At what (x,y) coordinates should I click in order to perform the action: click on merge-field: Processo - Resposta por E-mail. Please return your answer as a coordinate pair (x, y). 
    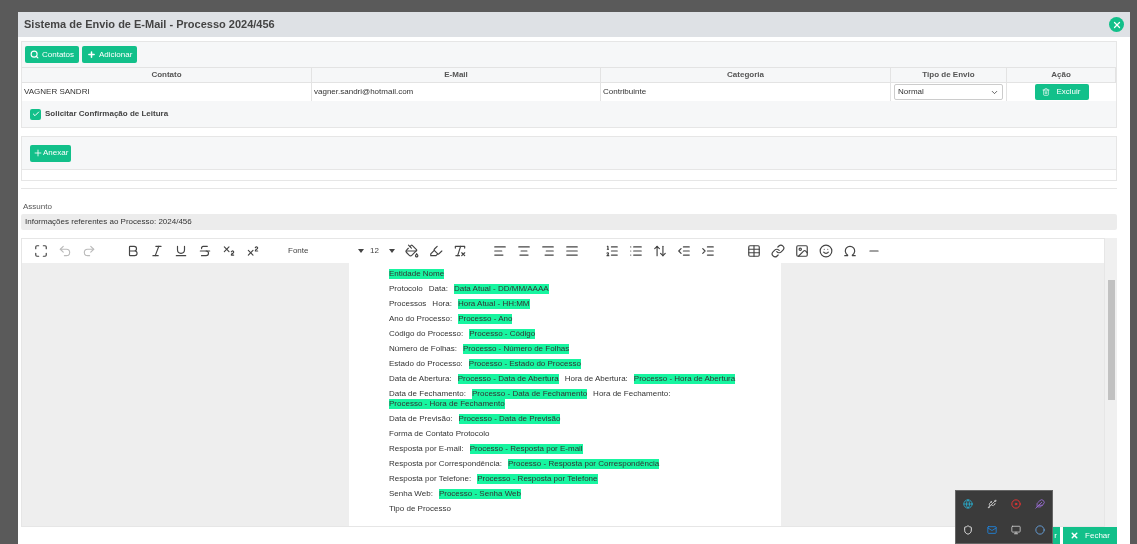
    Looking at the image, I should click on (526, 449).